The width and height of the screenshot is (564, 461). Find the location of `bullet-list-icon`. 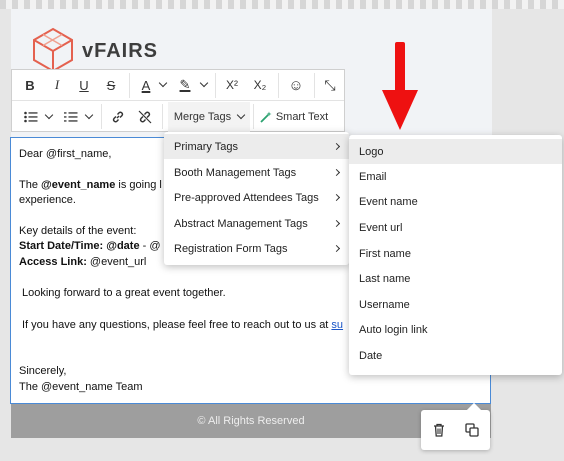

bullet-list-icon is located at coordinates (31, 117).